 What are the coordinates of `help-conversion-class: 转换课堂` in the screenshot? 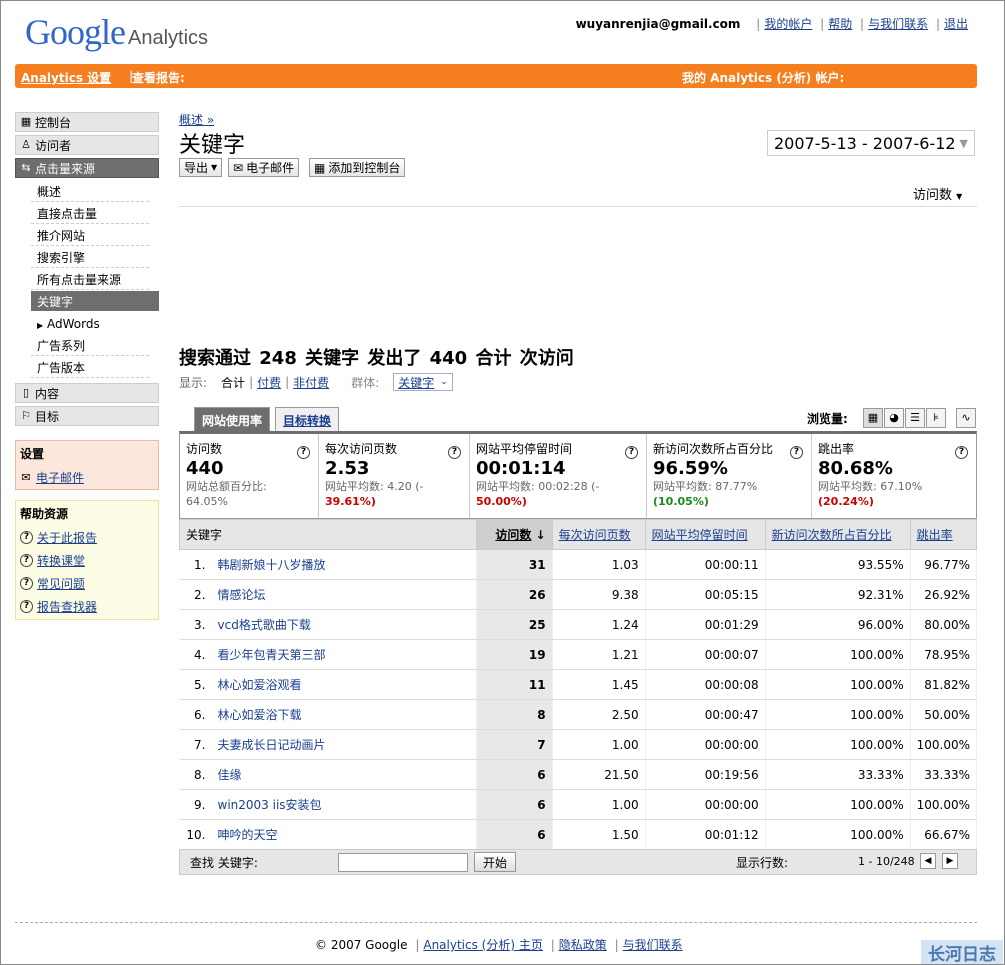 It's located at (61, 560).